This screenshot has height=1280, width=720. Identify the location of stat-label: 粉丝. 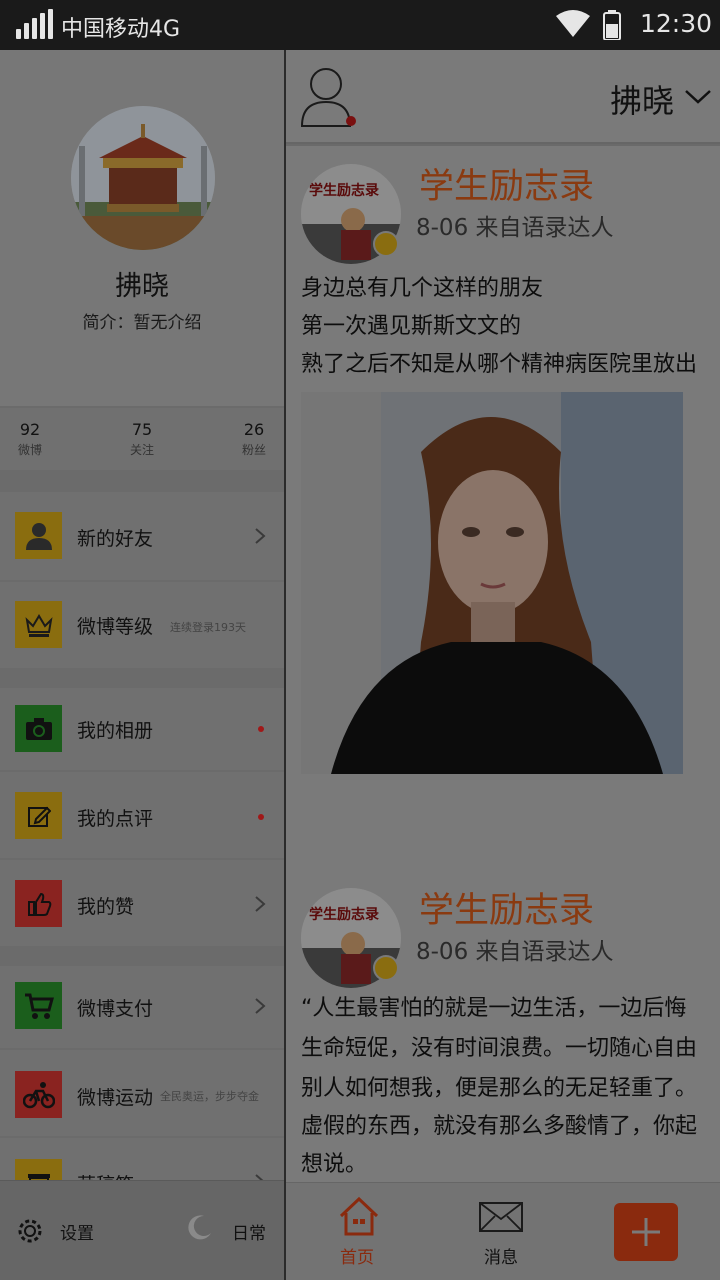
(253, 450).